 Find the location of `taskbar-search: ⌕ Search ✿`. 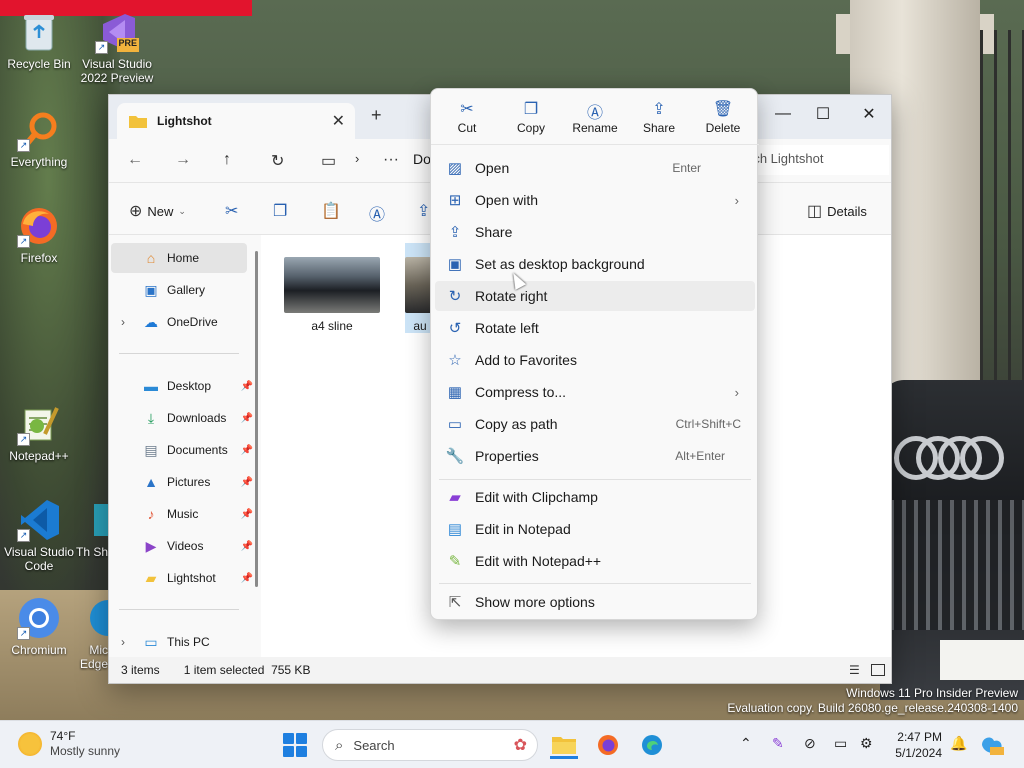

taskbar-search: ⌕ Search ✿ is located at coordinates (430, 745).